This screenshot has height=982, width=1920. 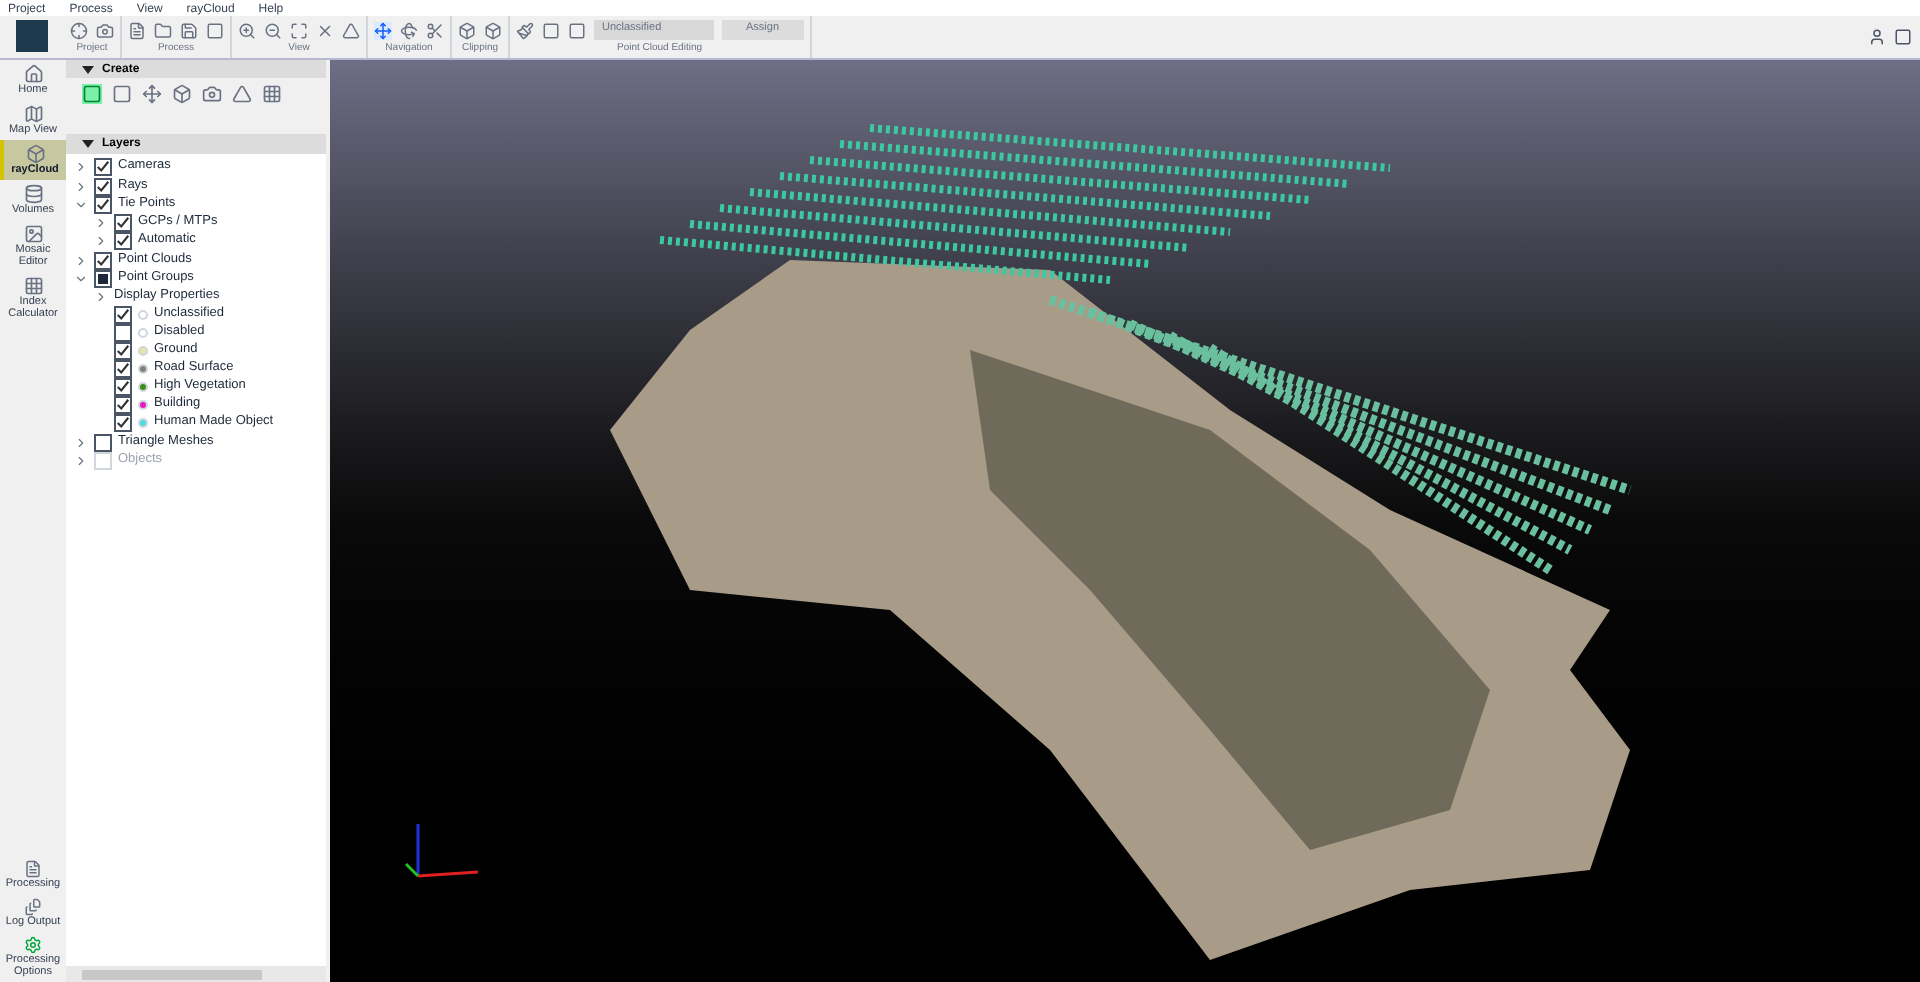 I want to click on folder-icon, so click(x=163, y=30).